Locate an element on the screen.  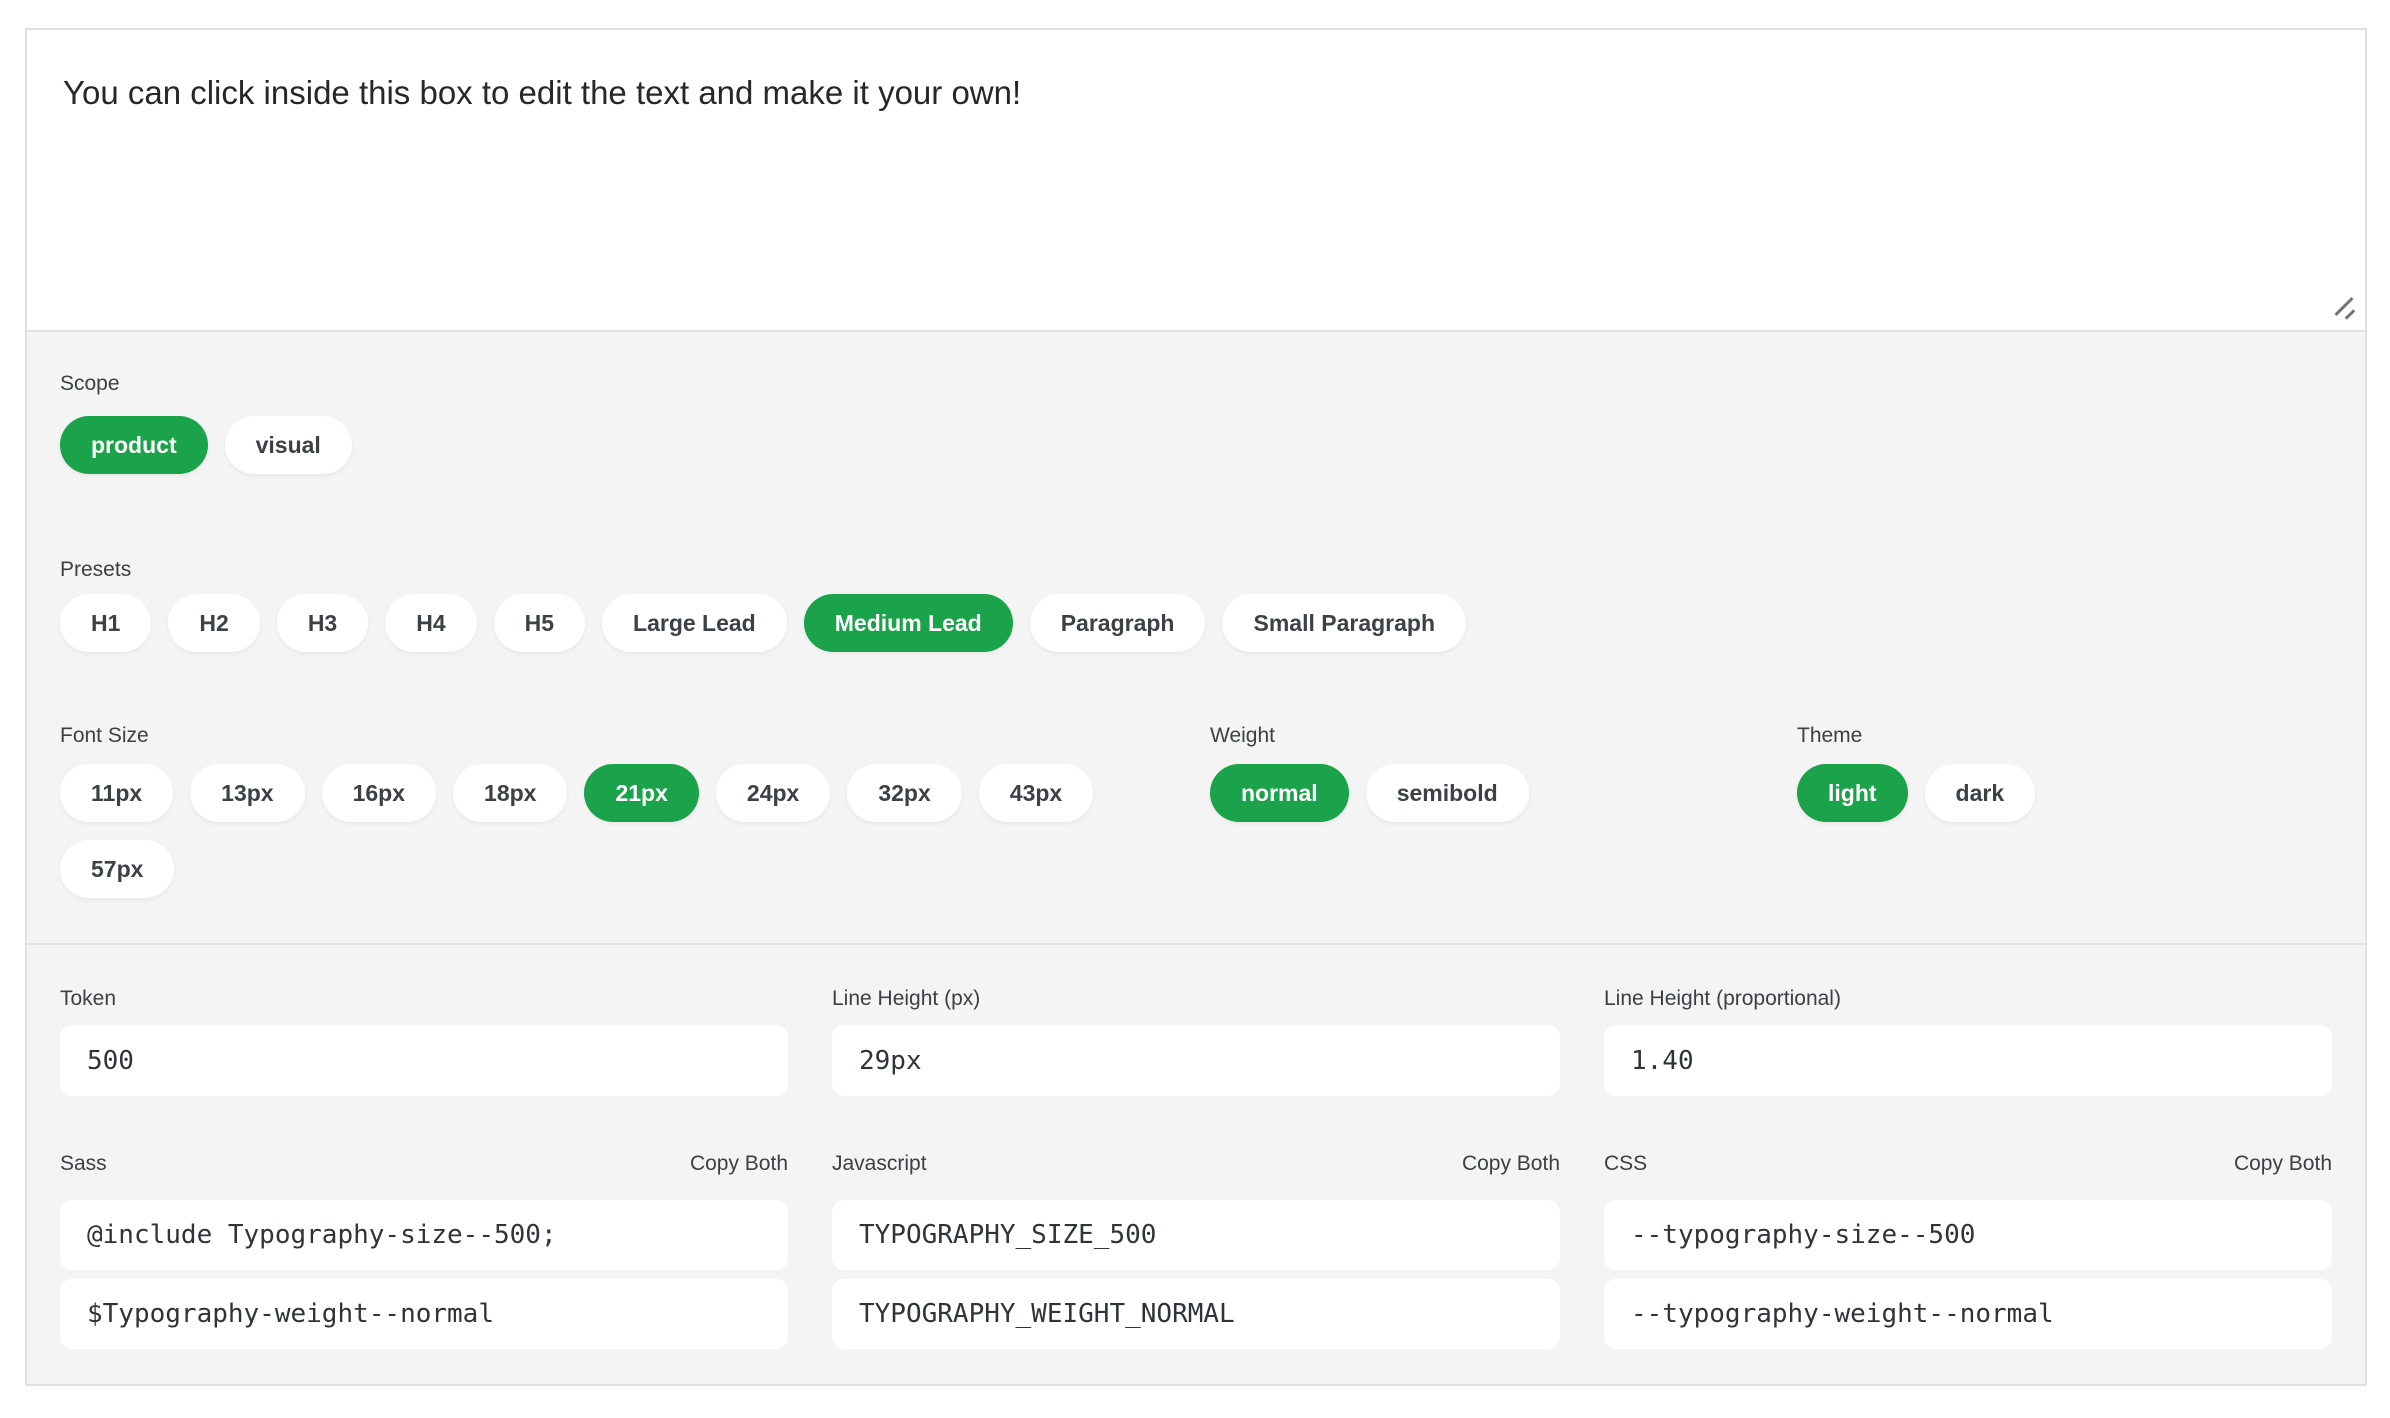
css-header: CSS Copy Both is located at coordinates (1968, 1164).